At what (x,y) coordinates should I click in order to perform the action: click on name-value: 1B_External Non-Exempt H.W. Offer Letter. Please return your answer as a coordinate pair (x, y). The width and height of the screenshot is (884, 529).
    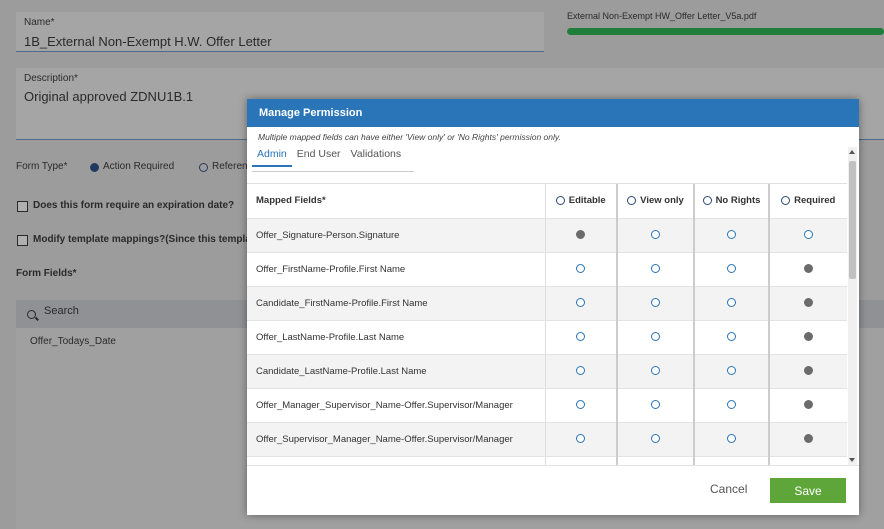
    Looking at the image, I should click on (148, 41).